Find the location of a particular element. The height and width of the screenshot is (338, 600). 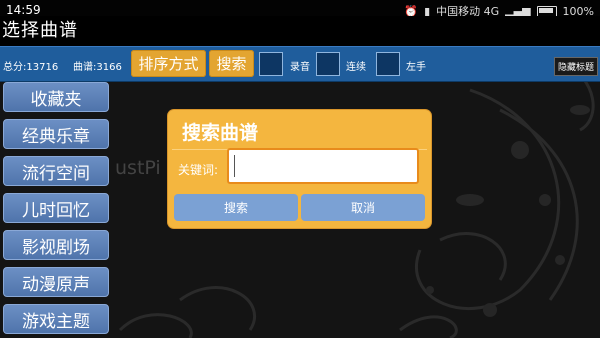

text-cursor is located at coordinates (234, 166).